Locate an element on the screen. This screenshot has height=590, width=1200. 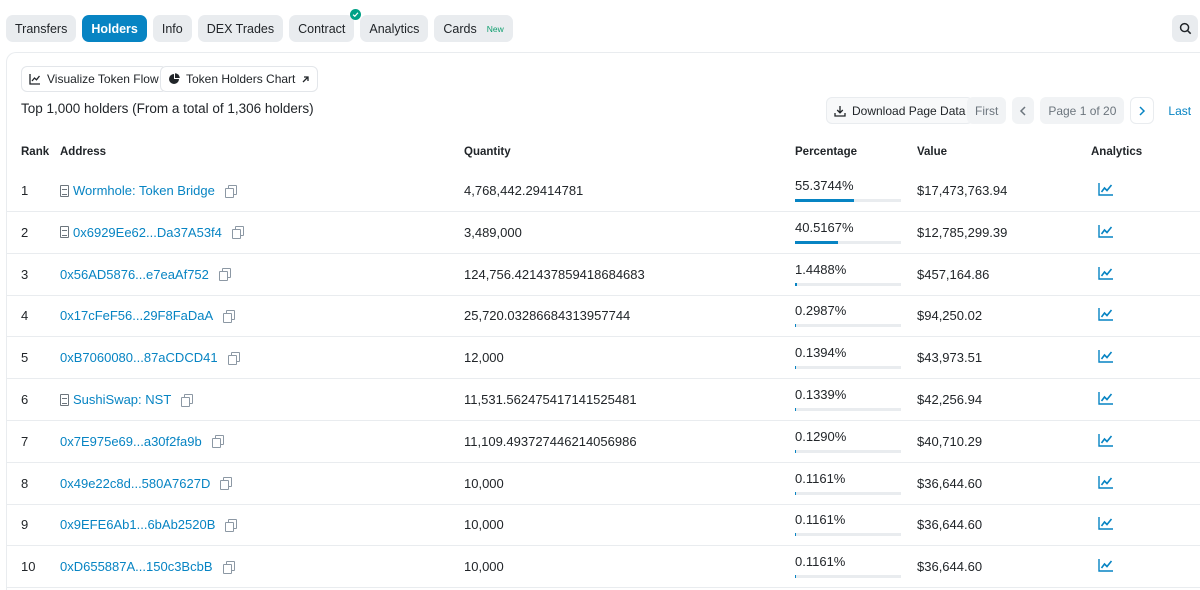
tab-info: Info is located at coordinates (172, 28).